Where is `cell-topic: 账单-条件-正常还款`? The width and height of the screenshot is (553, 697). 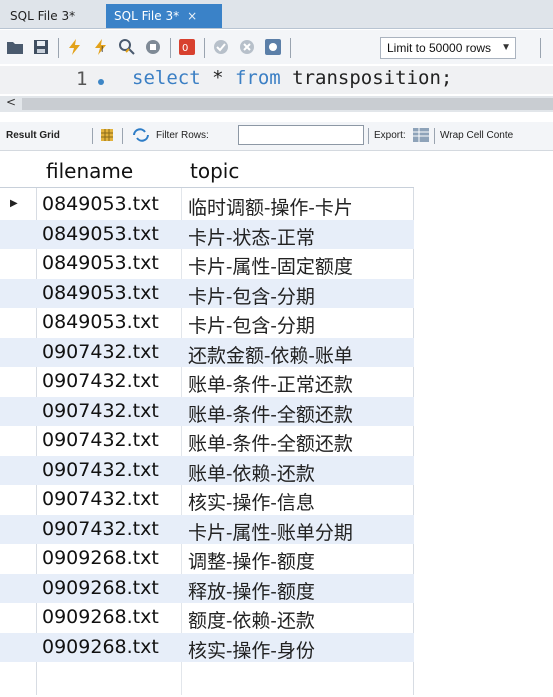
cell-topic: 账单-条件-正常还款 is located at coordinates (270, 383).